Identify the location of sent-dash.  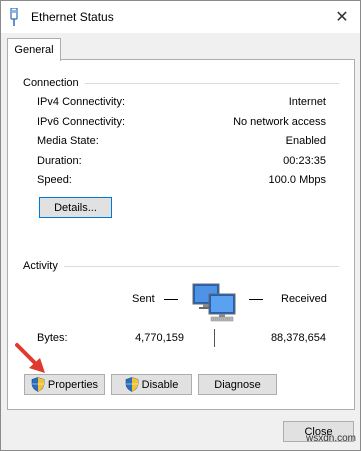
(171, 299).